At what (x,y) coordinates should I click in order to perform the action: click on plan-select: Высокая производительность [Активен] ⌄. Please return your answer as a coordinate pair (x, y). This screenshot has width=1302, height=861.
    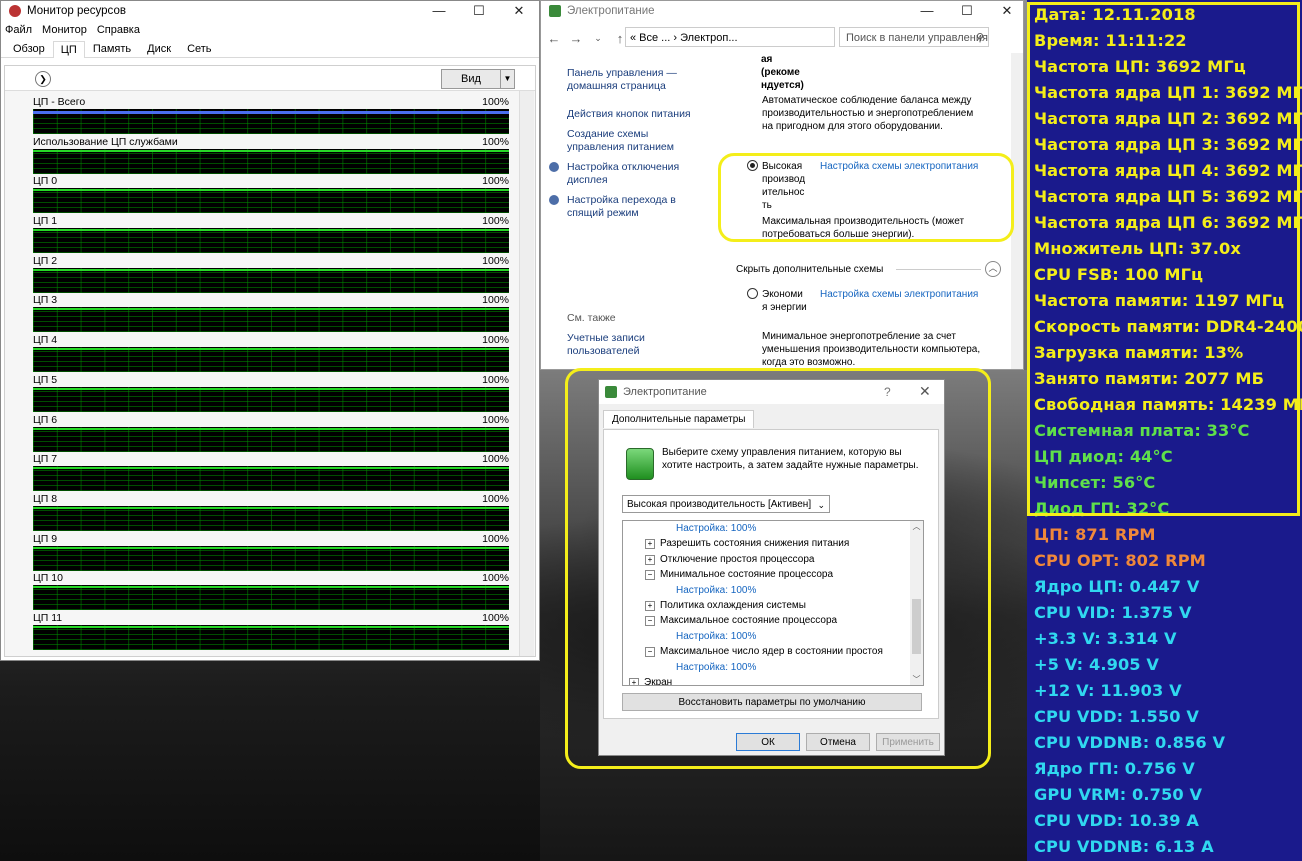
    Looking at the image, I should click on (726, 504).